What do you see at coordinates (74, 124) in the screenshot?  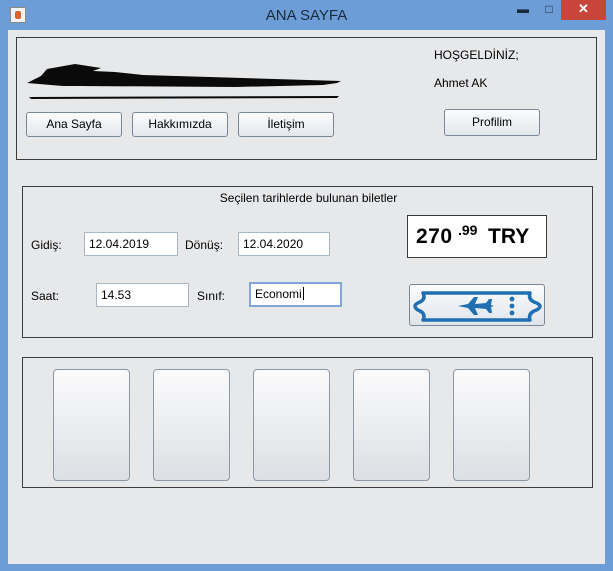 I see `nav-home-button: Ana Sayfa` at bounding box center [74, 124].